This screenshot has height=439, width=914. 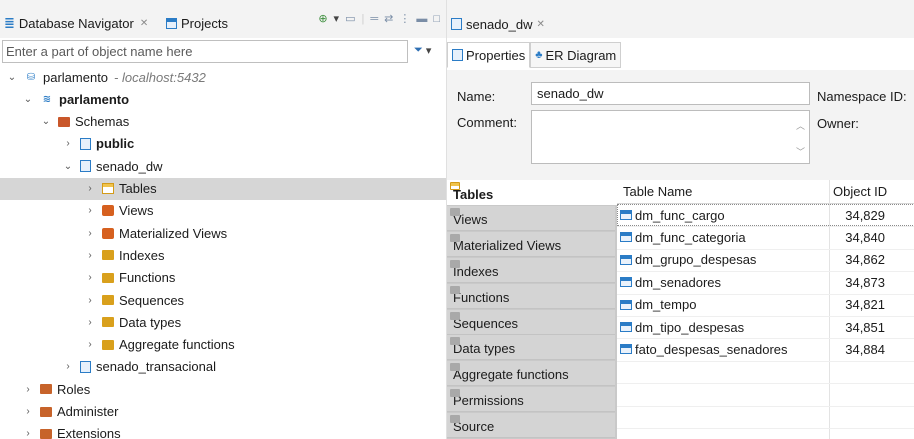 I want to click on materialized-views-icon, so click(x=108, y=233).